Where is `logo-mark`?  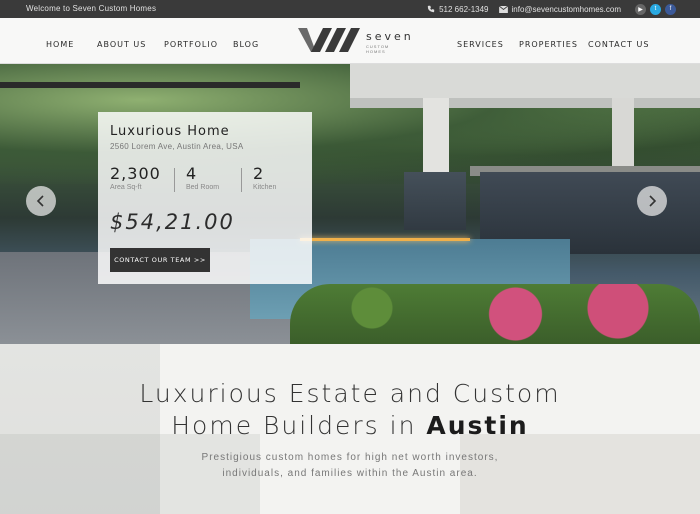
logo-mark is located at coordinates (329, 40).